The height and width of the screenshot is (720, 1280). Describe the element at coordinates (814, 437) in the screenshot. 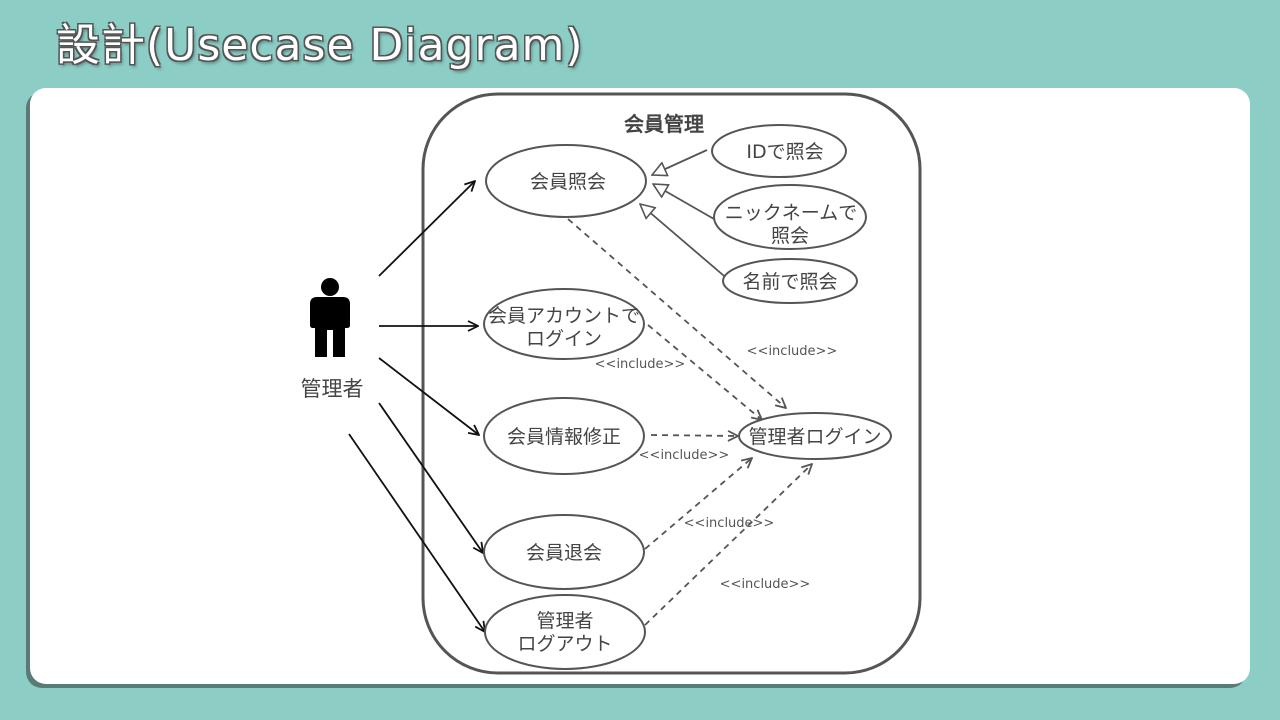

I see `usecase-admin-login-label: 管理者ログイン` at that location.